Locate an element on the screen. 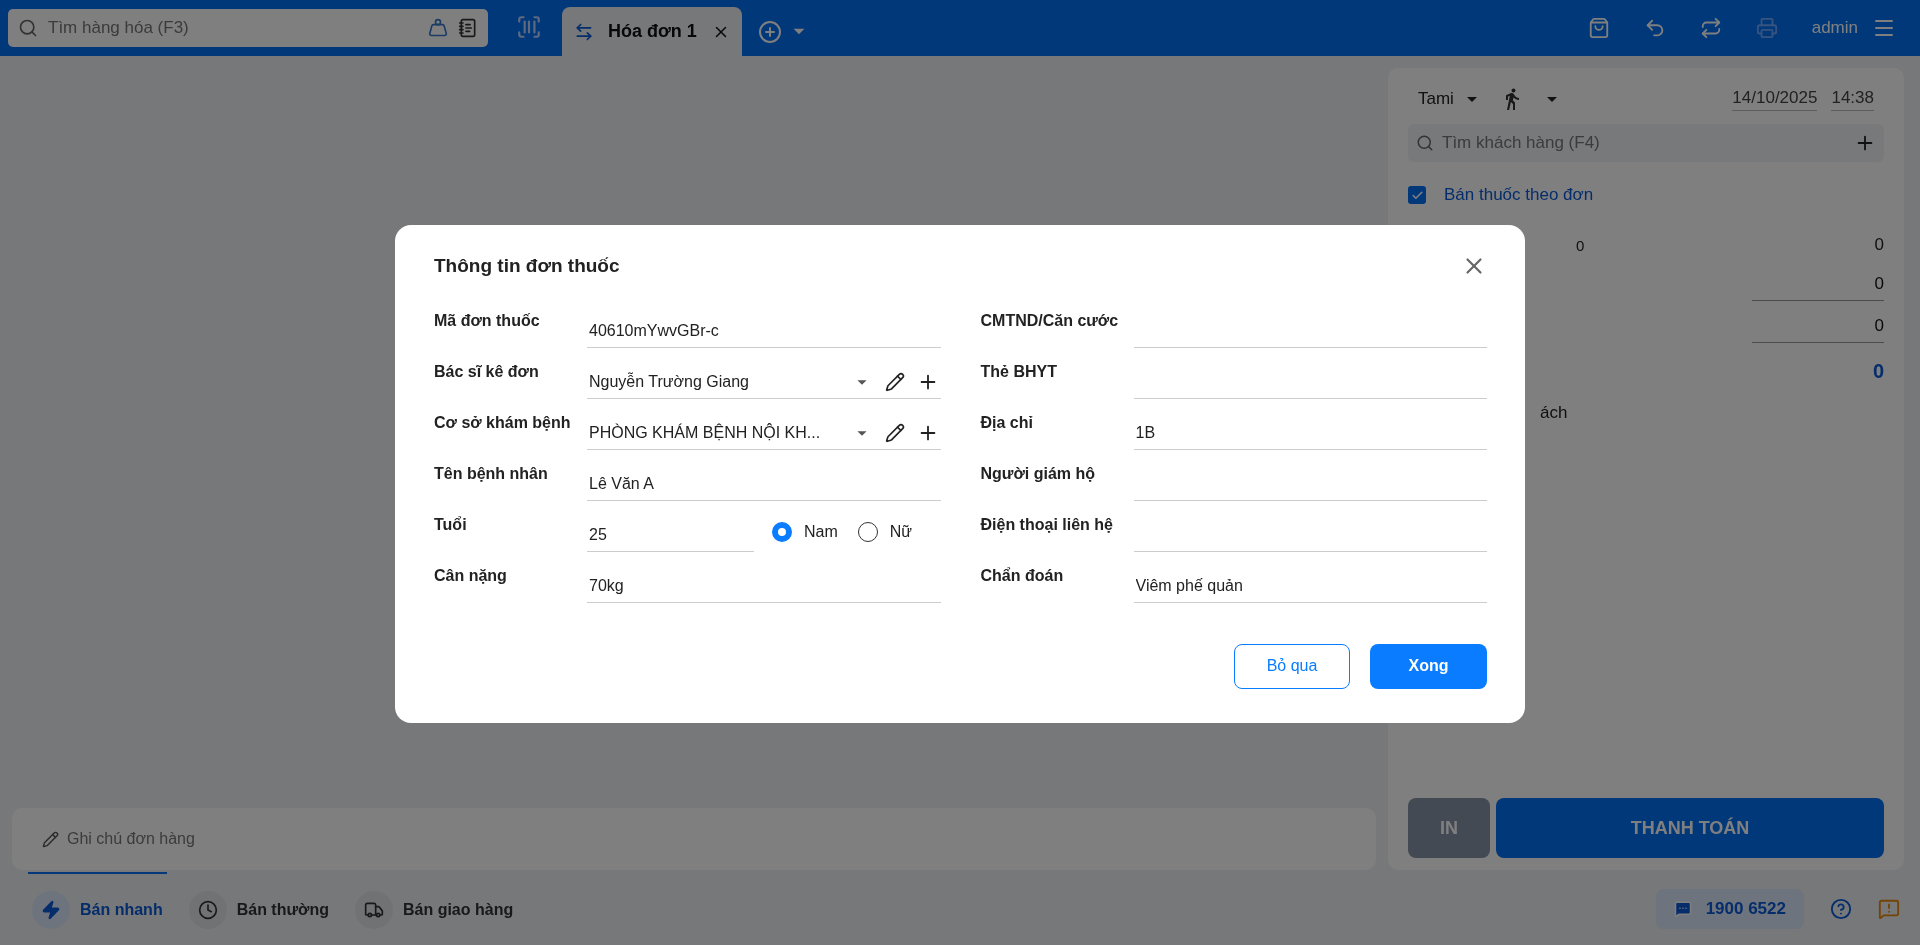  help-icon is located at coordinates (1841, 908).